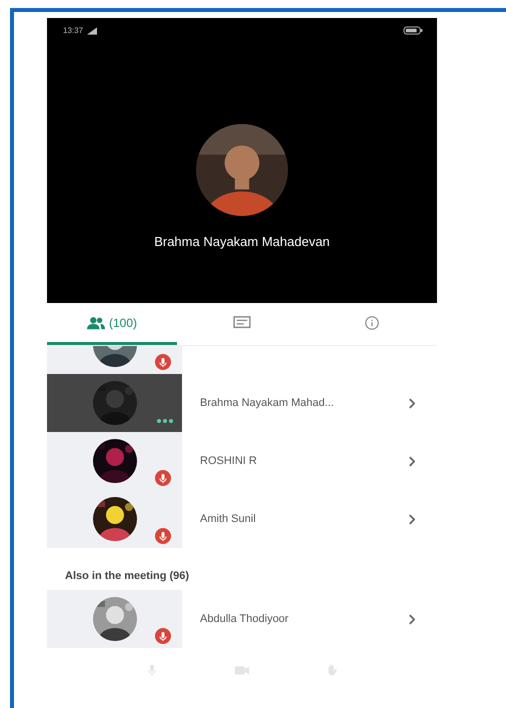 This screenshot has width=506, height=708. What do you see at coordinates (229, 461) in the screenshot?
I see `participant-name: ROSHINI R` at bounding box center [229, 461].